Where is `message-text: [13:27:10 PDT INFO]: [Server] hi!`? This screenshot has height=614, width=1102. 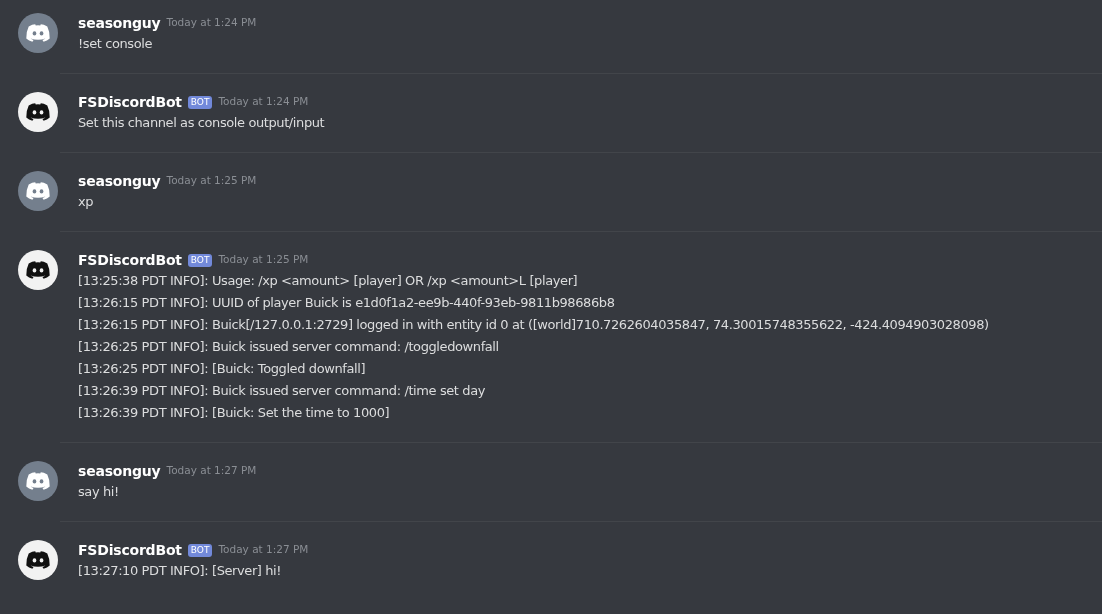 message-text: [13:27:10 PDT INFO]: [Server] hi! is located at coordinates (180, 571).